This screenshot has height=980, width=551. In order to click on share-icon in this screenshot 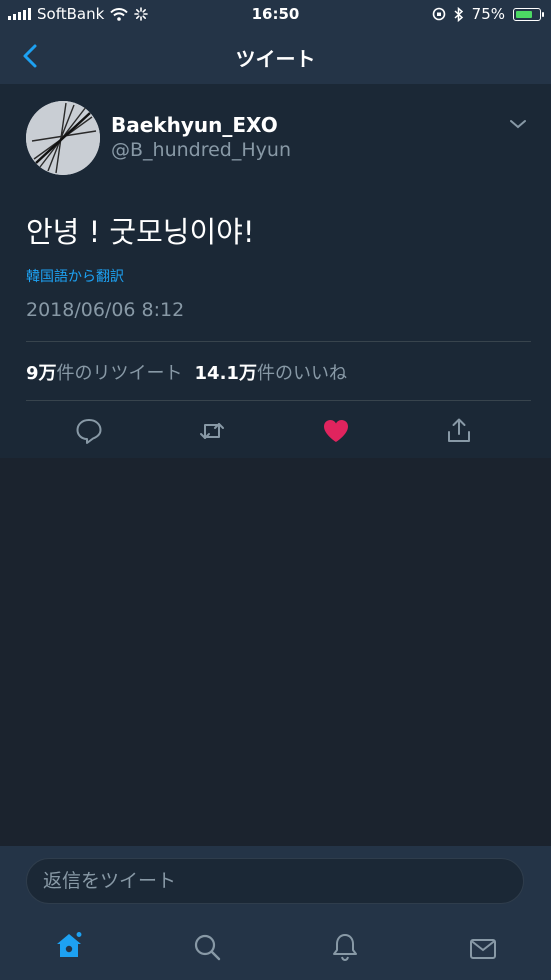, I will do `click(459, 431)`.